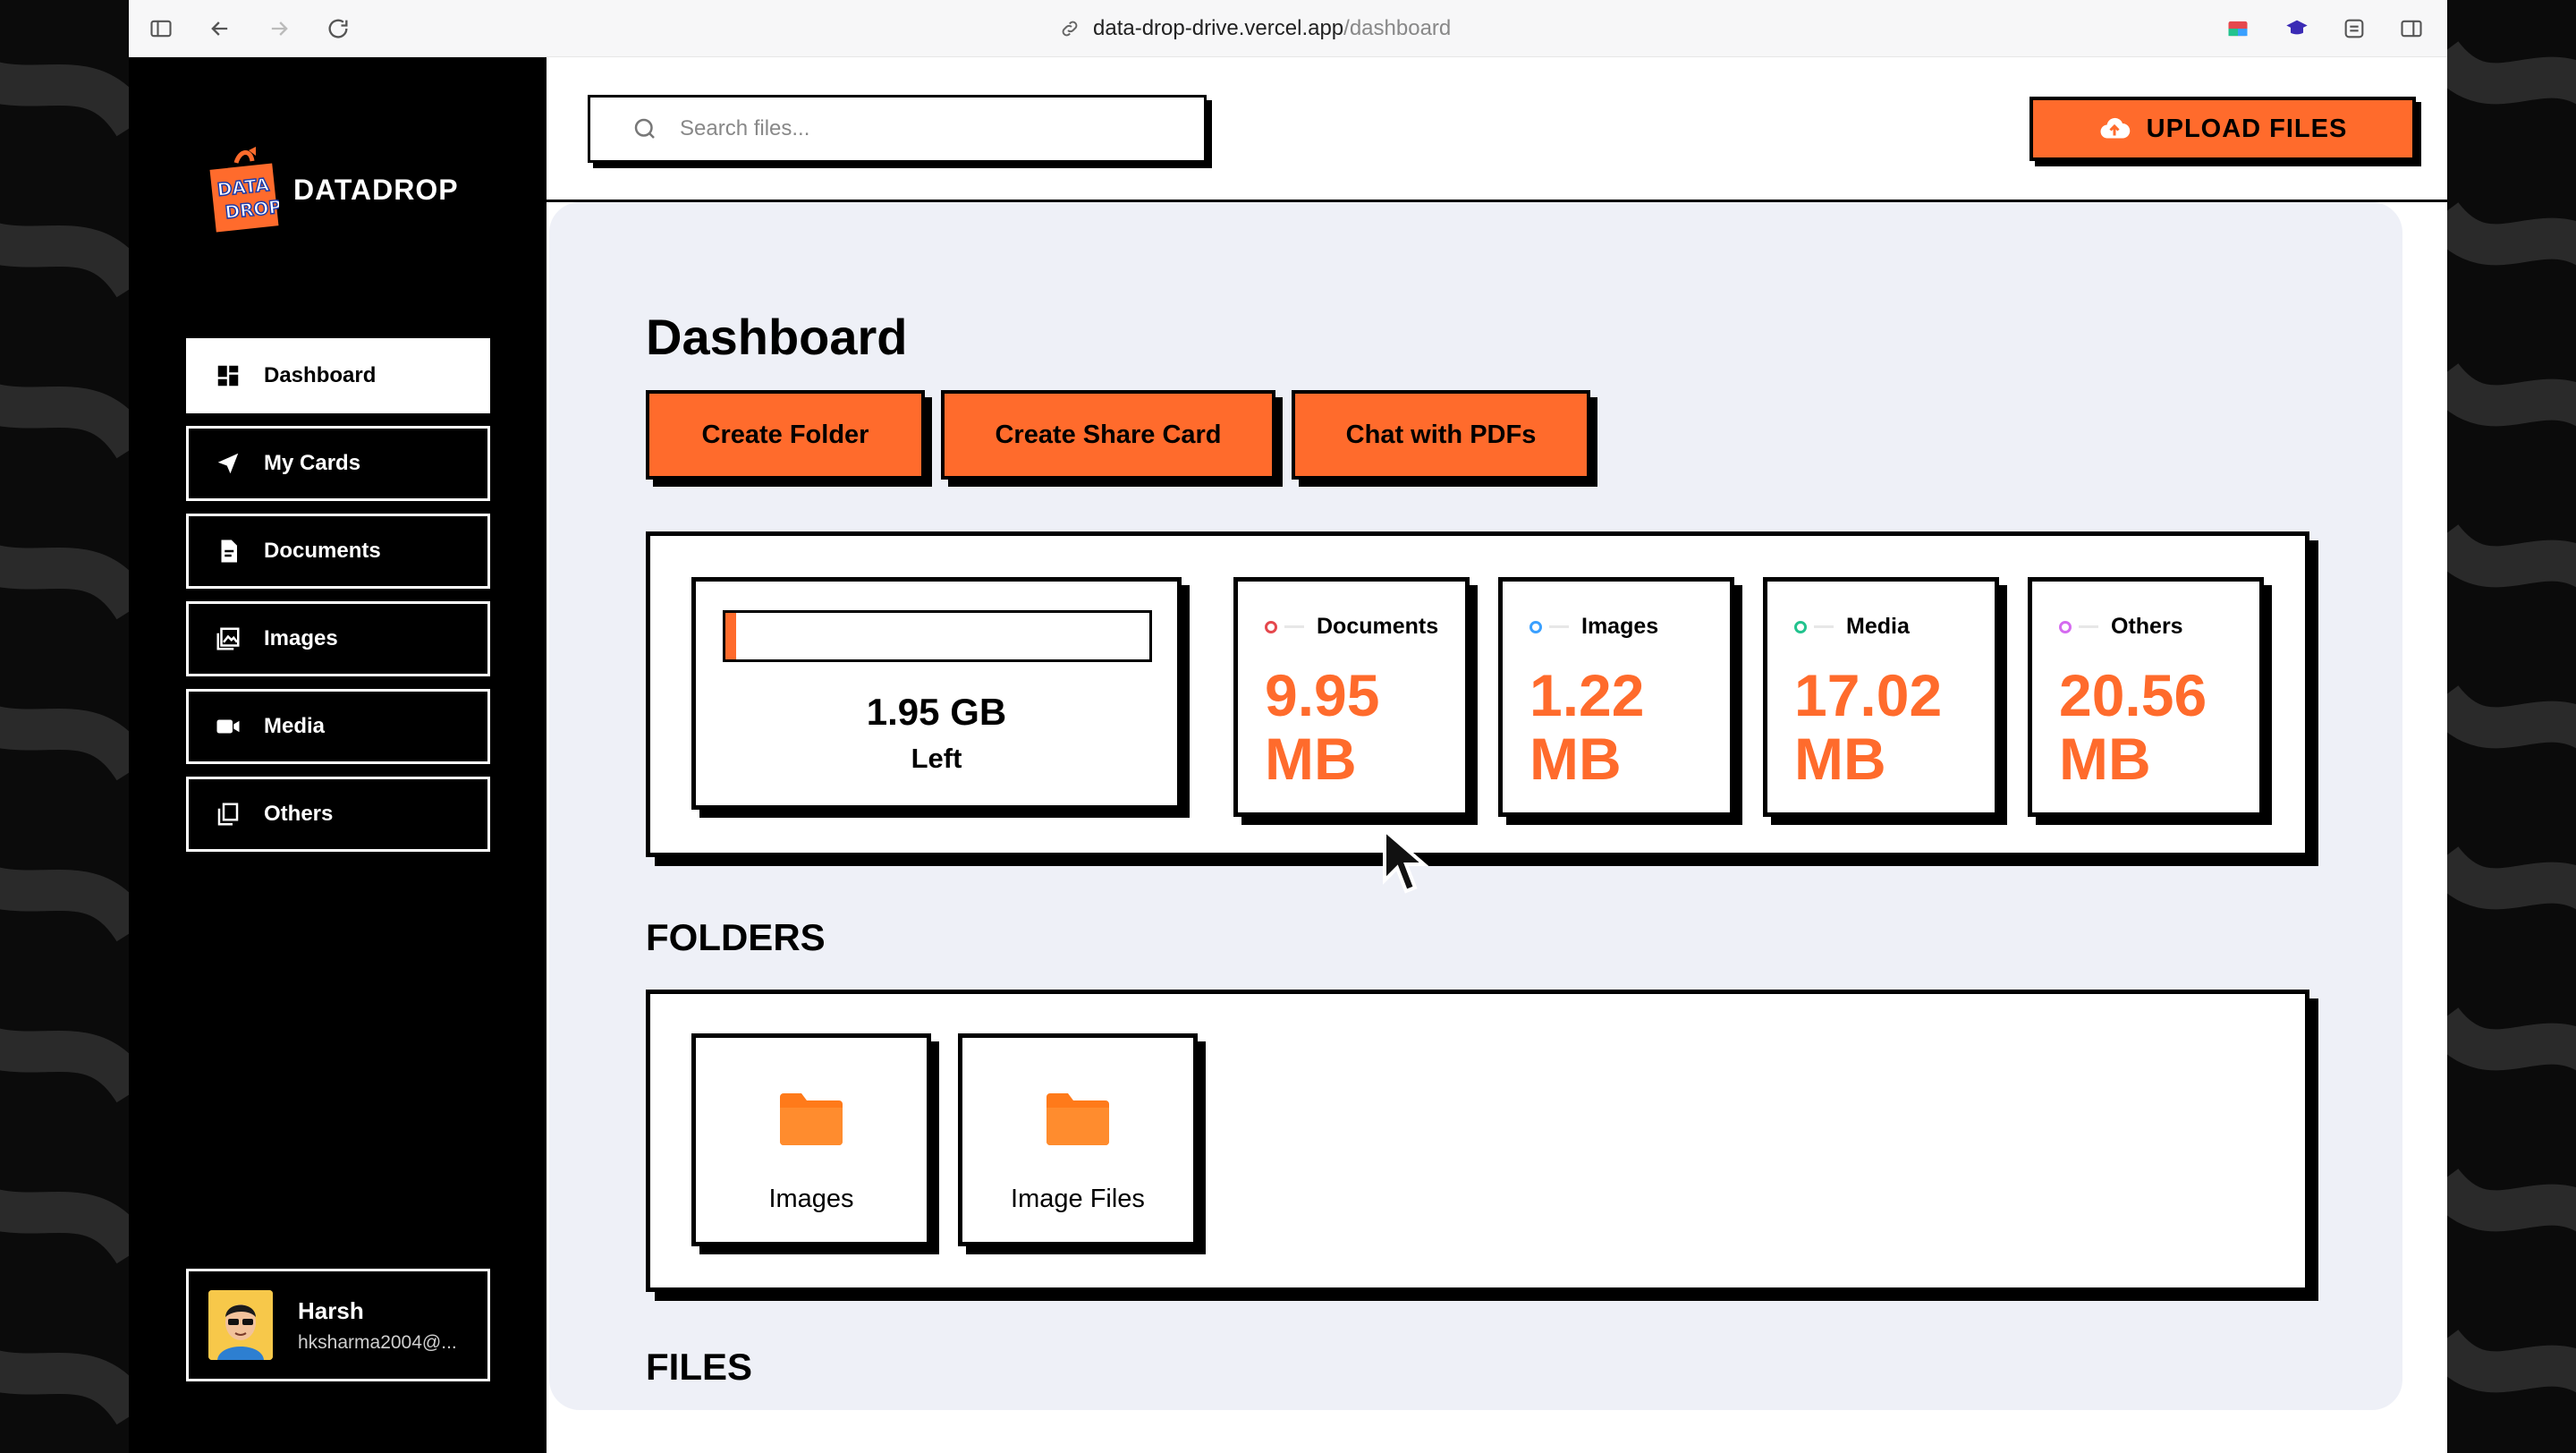 The height and width of the screenshot is (1453, 2576). What do you see at coordinates (228, 375) in the screenshot?
I see `dashboard-icon` at bounding box center [228, 375].